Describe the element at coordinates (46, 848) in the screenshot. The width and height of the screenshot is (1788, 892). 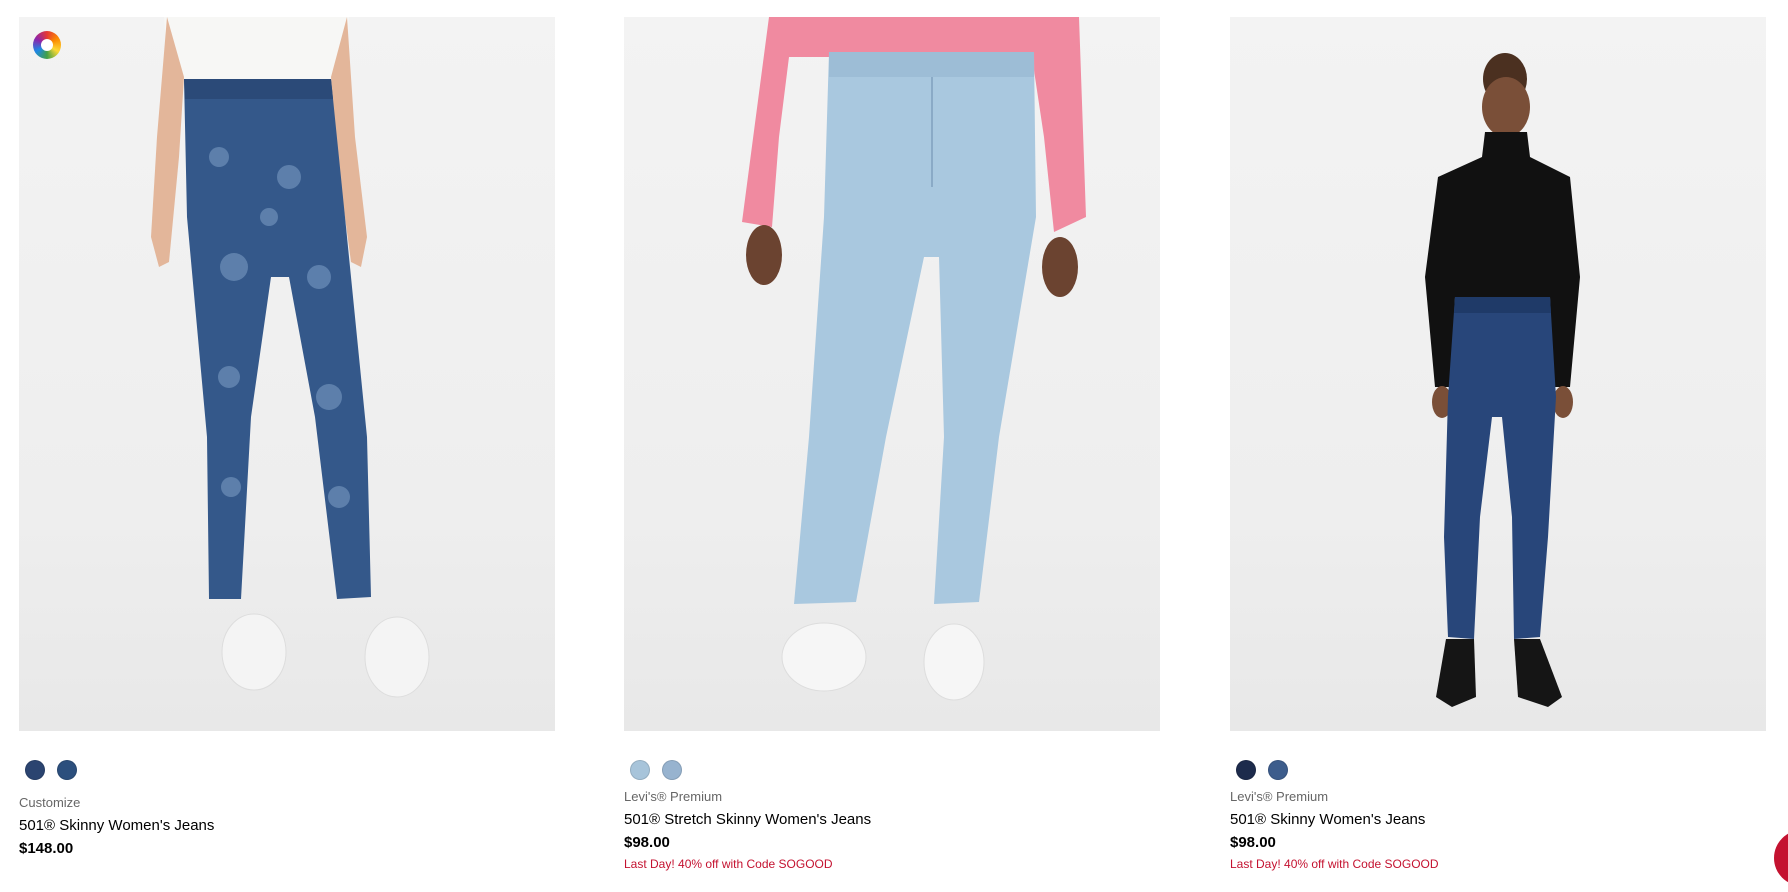
I see `product-price: $148.00` at that location.